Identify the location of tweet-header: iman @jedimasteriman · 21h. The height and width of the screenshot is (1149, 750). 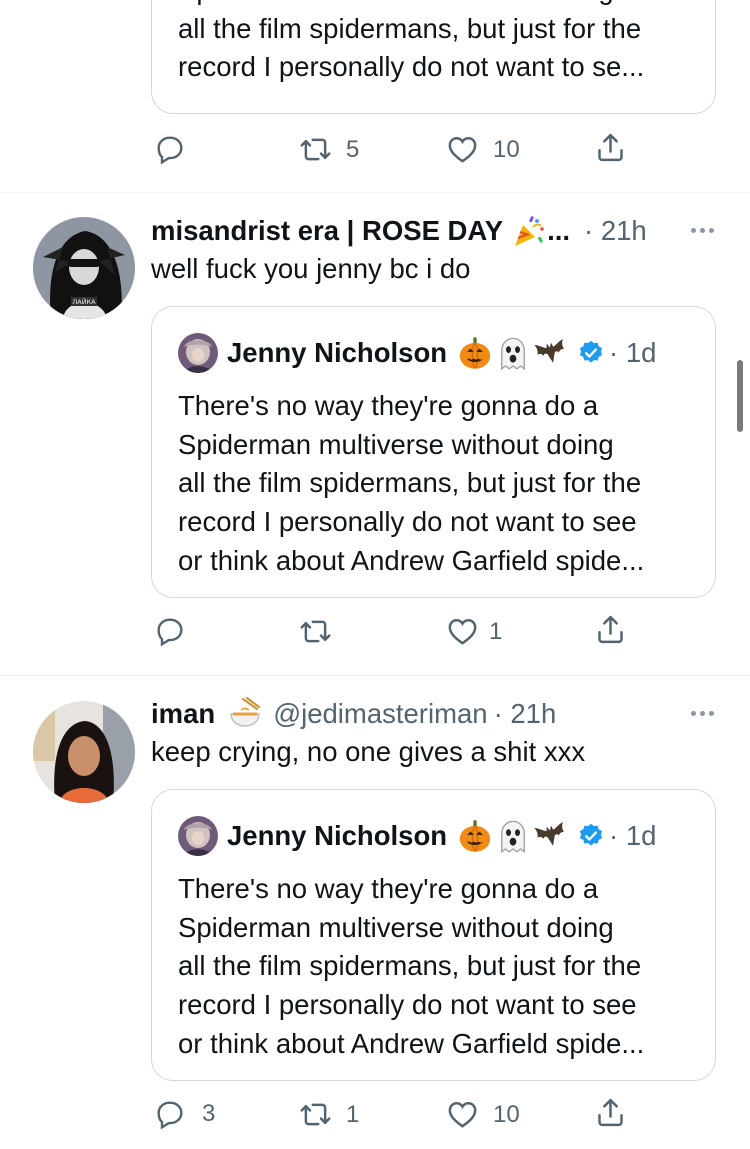
(353, 714).